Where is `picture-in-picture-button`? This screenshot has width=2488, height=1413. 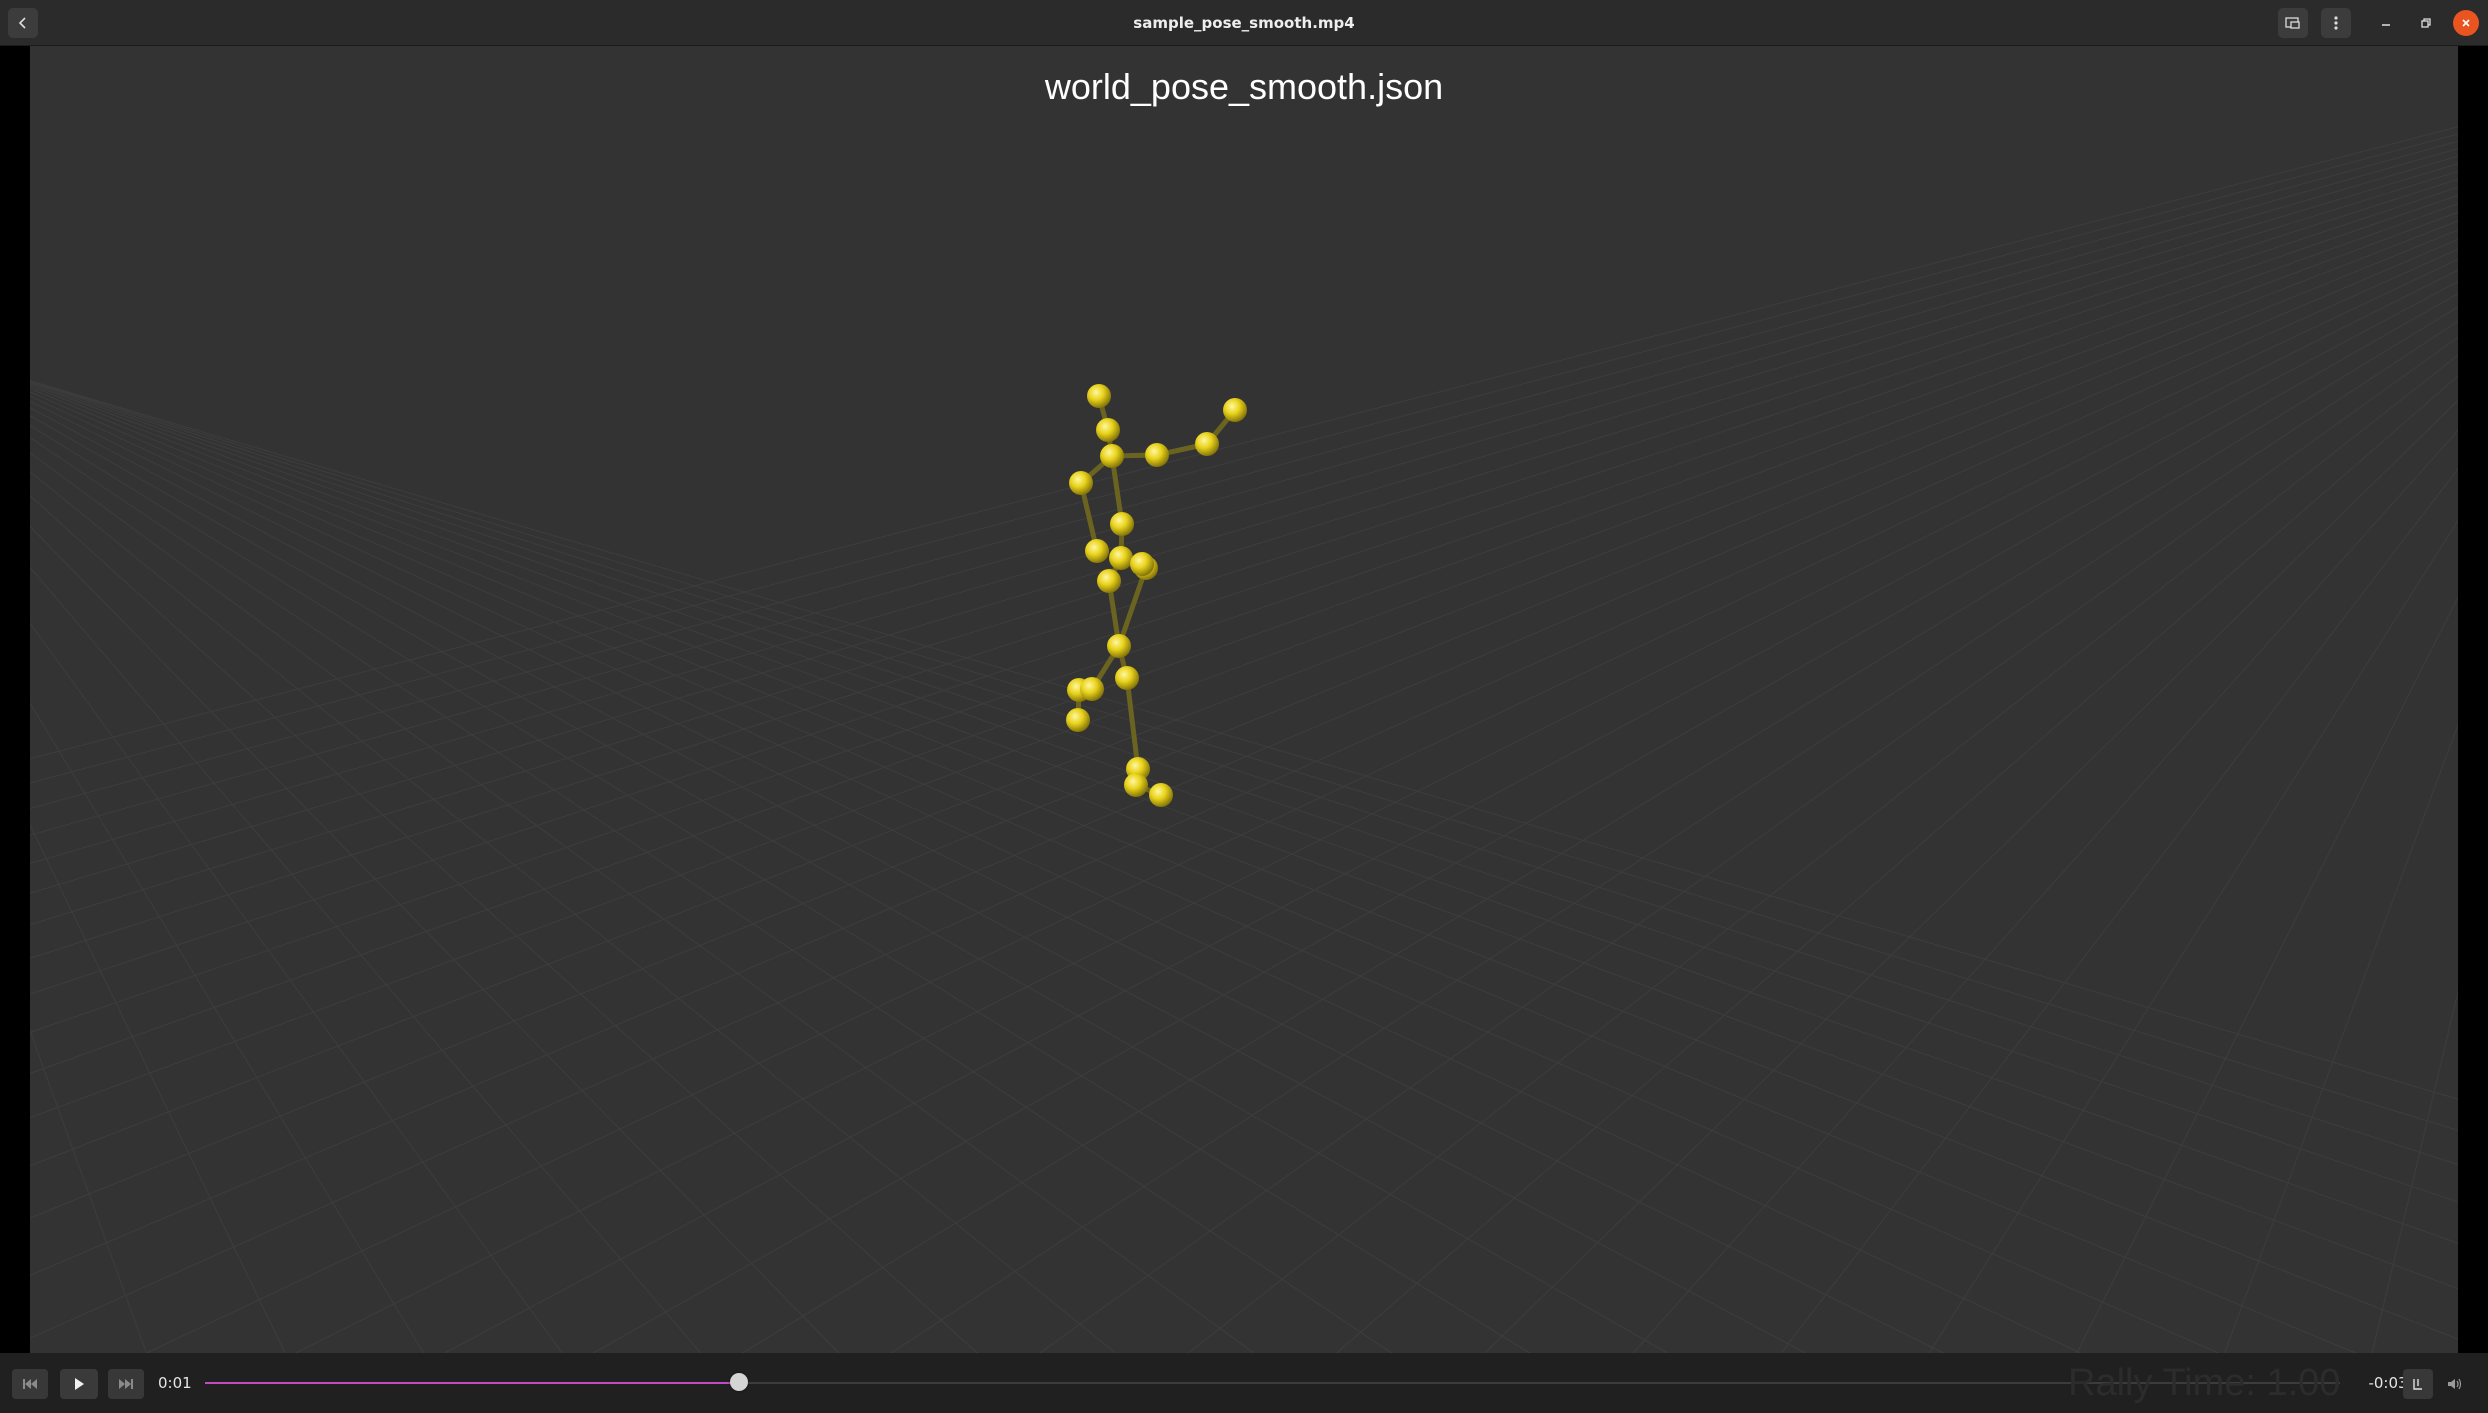
picture-in-picture-button is located at coordinates (2293, 23).